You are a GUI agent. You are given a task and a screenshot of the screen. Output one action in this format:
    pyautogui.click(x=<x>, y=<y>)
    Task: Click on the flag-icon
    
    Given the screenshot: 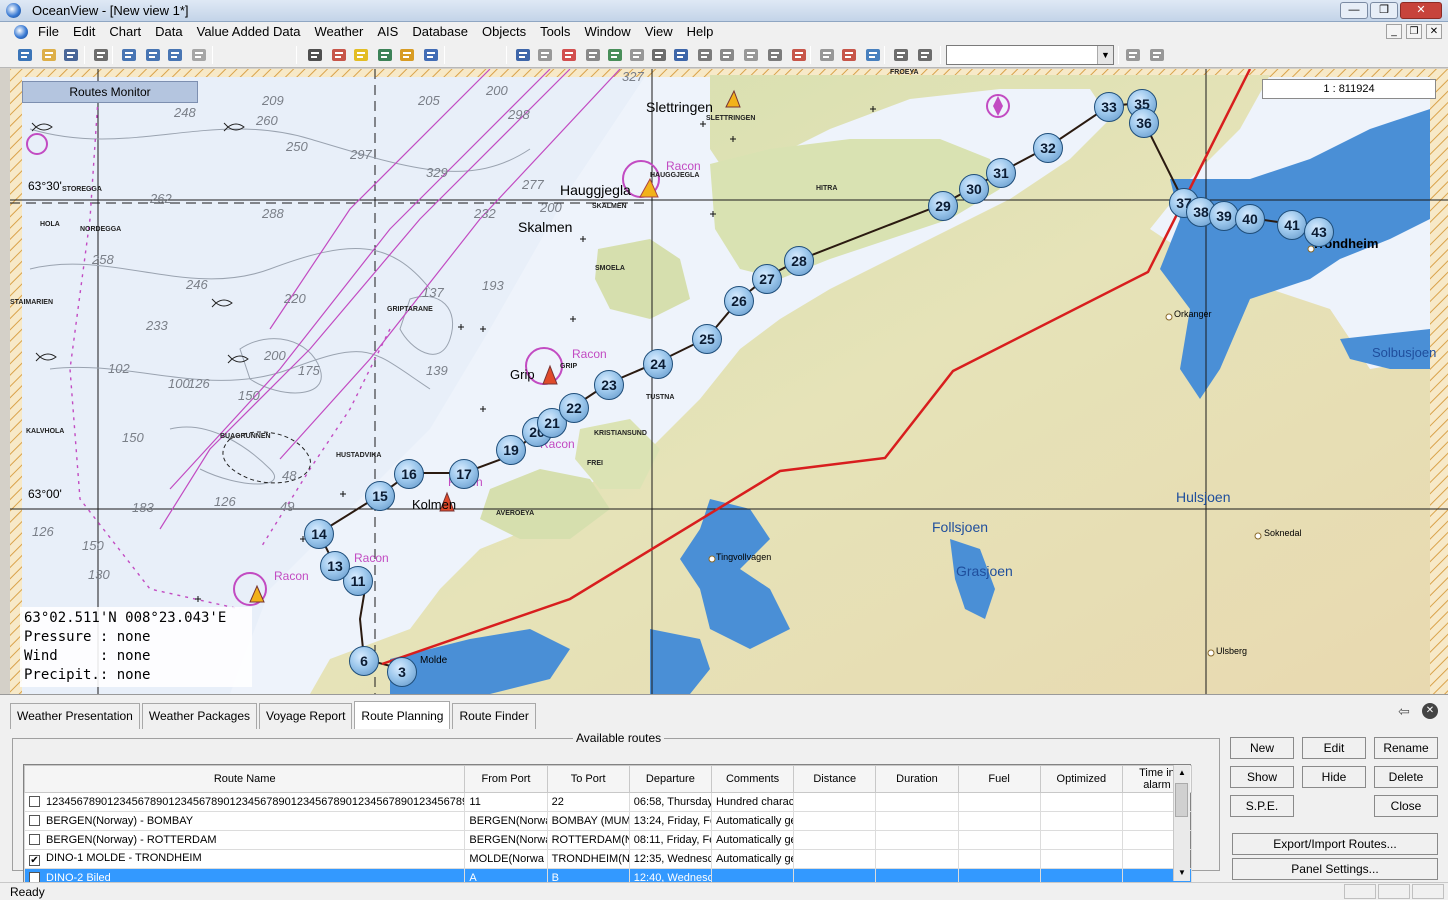 What is the action you would take?
    pyautogui.click(x=799, y=55)
    